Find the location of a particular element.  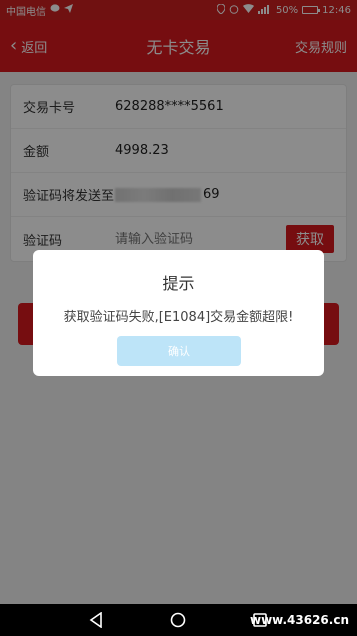

nav-home-icon is located at coordinates (178, 620).